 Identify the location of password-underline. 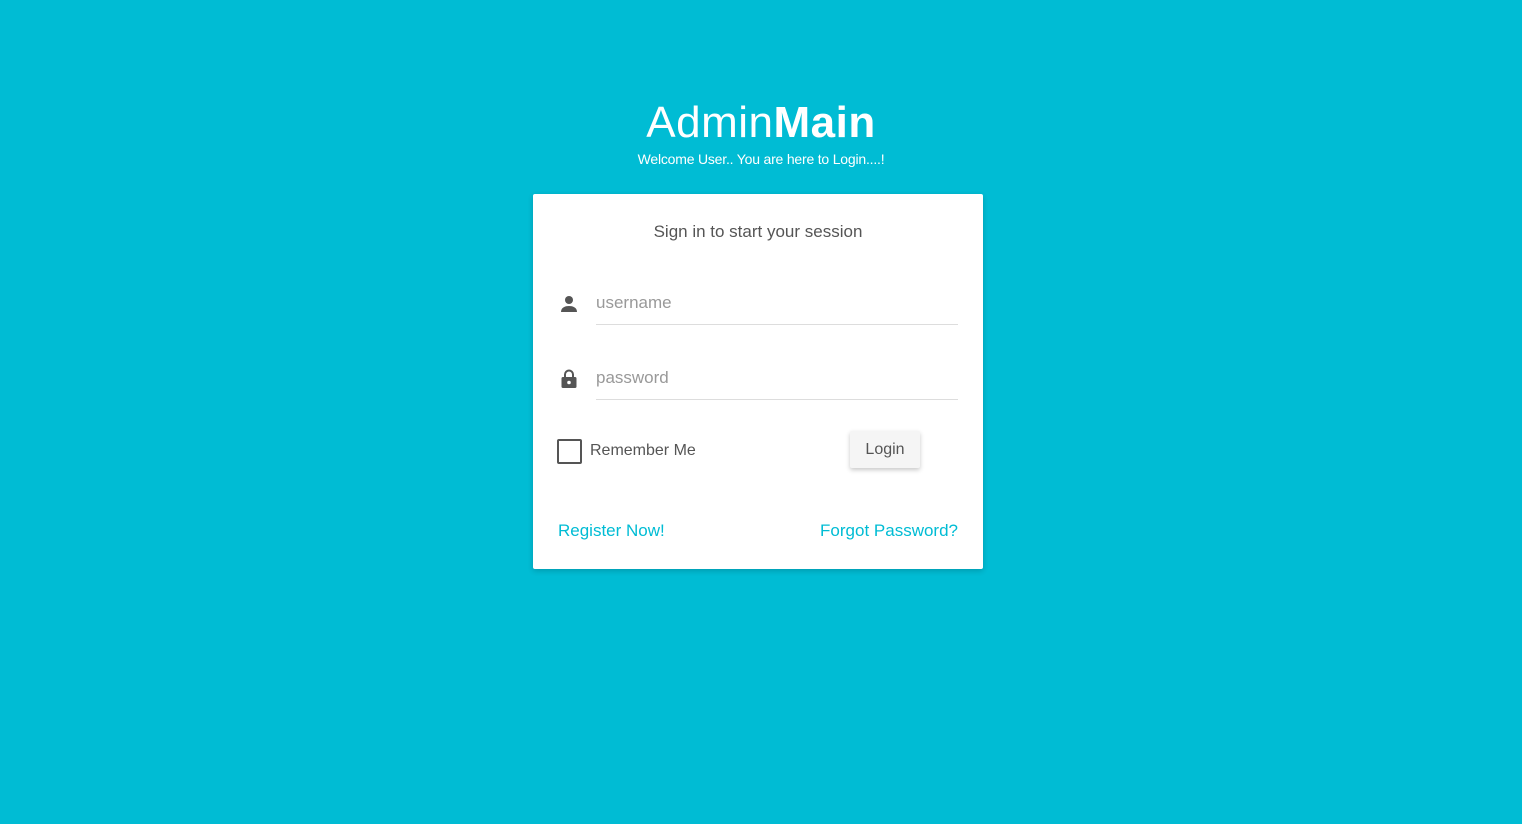
(777, 379).